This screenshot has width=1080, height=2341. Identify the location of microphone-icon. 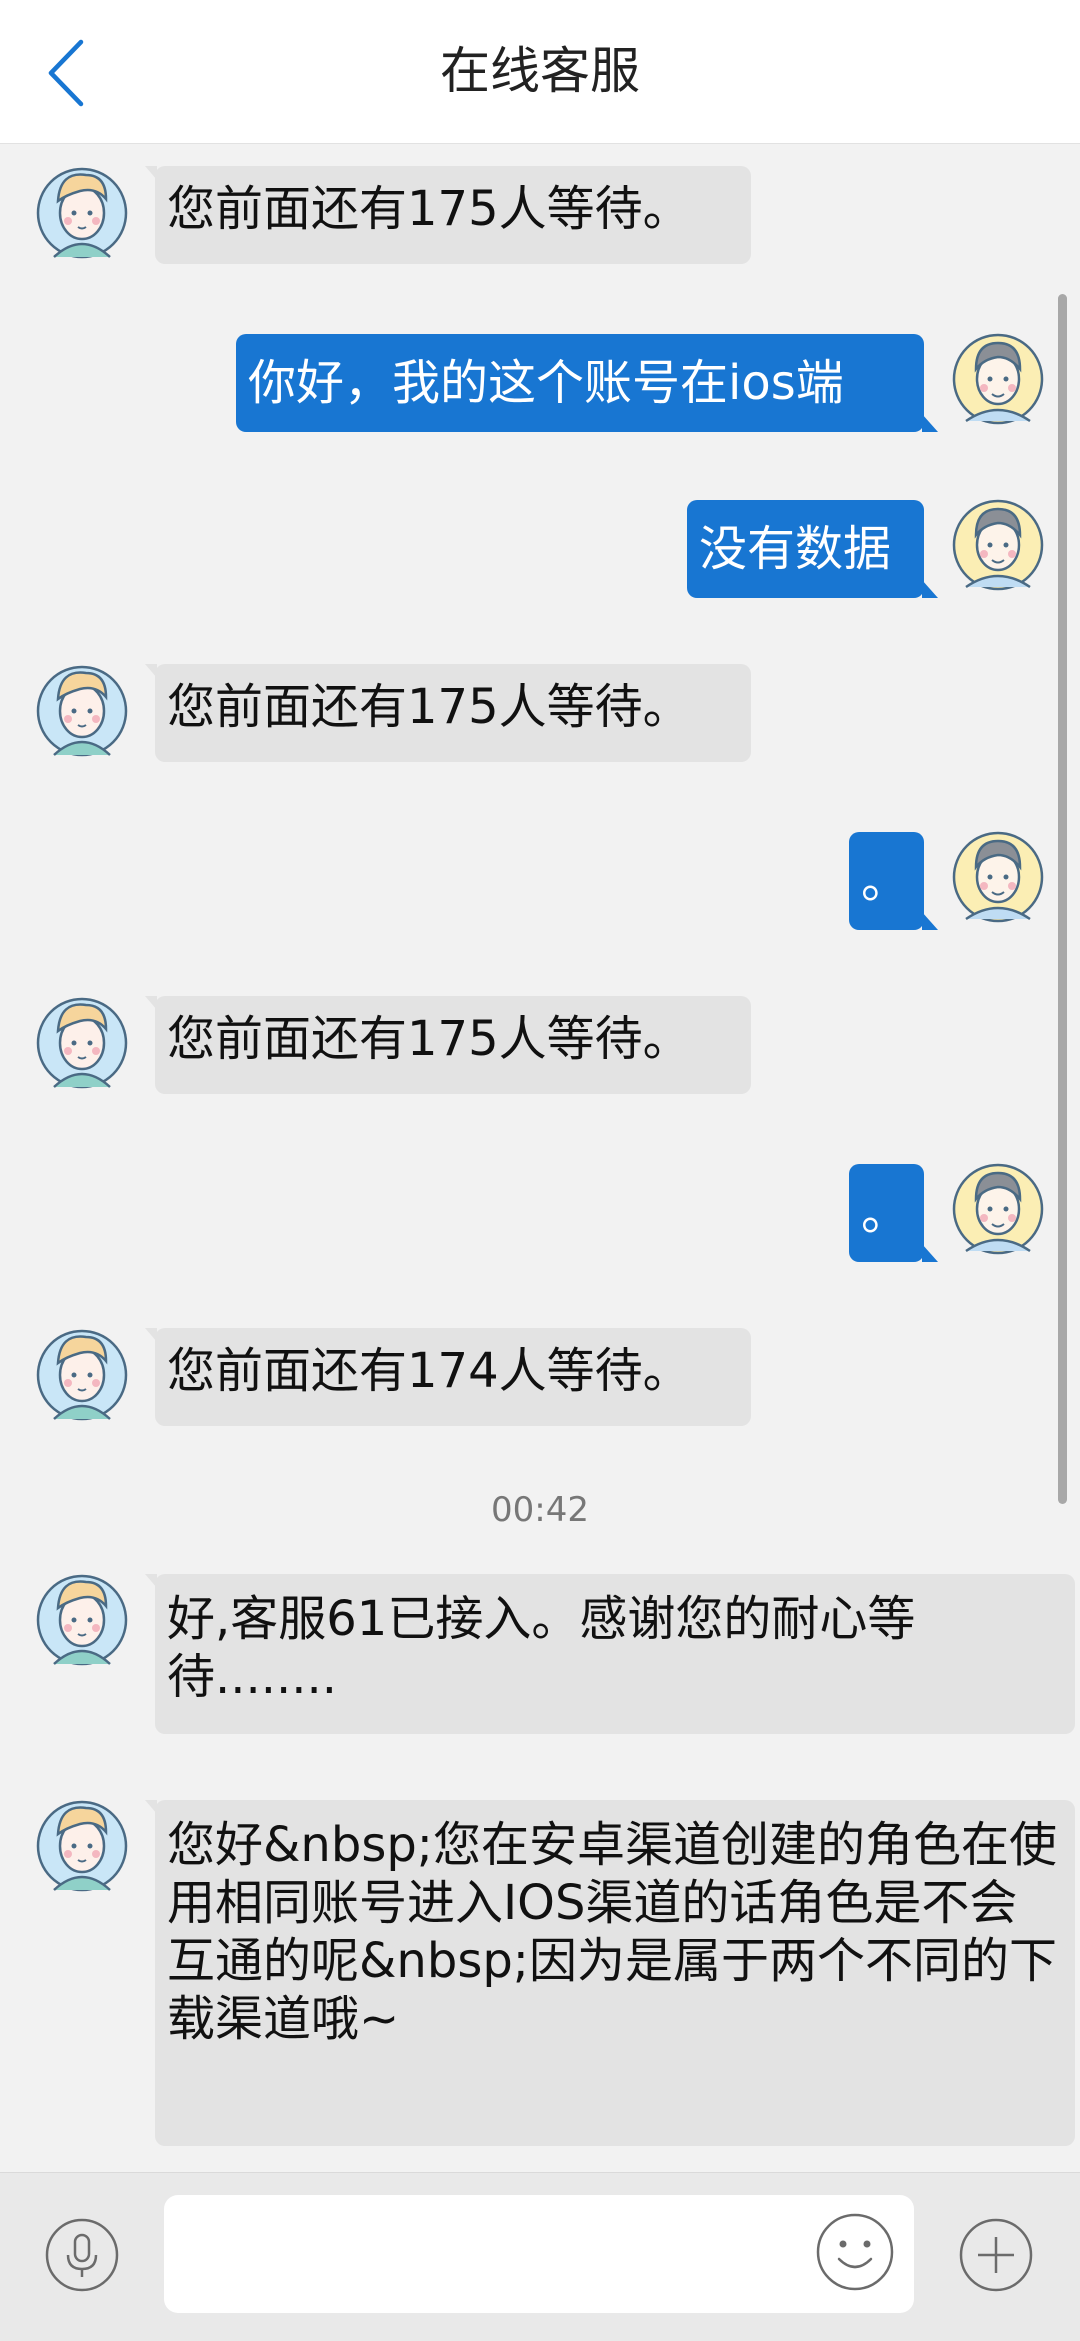
(82, 2255).